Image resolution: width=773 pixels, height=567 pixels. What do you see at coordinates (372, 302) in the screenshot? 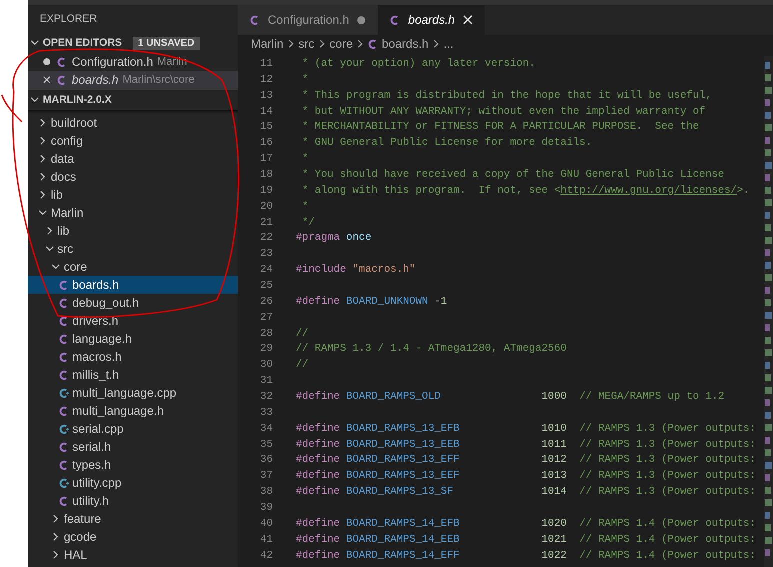
I see `code-line: #define BOARD_UNKNOWN -1` at bounding box center [372, 302].